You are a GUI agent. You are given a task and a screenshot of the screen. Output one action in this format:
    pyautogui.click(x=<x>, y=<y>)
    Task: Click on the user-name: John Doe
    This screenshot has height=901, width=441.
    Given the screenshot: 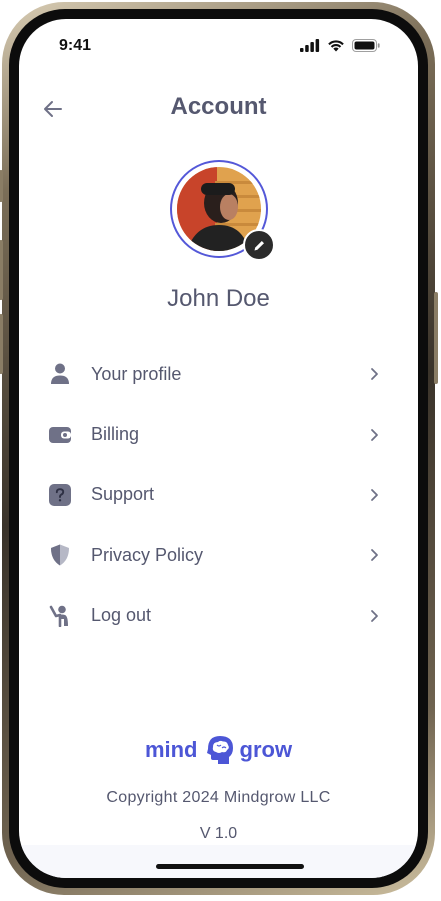 What is the action you would take?
    pyautogui.click(x=218, y=298)
    